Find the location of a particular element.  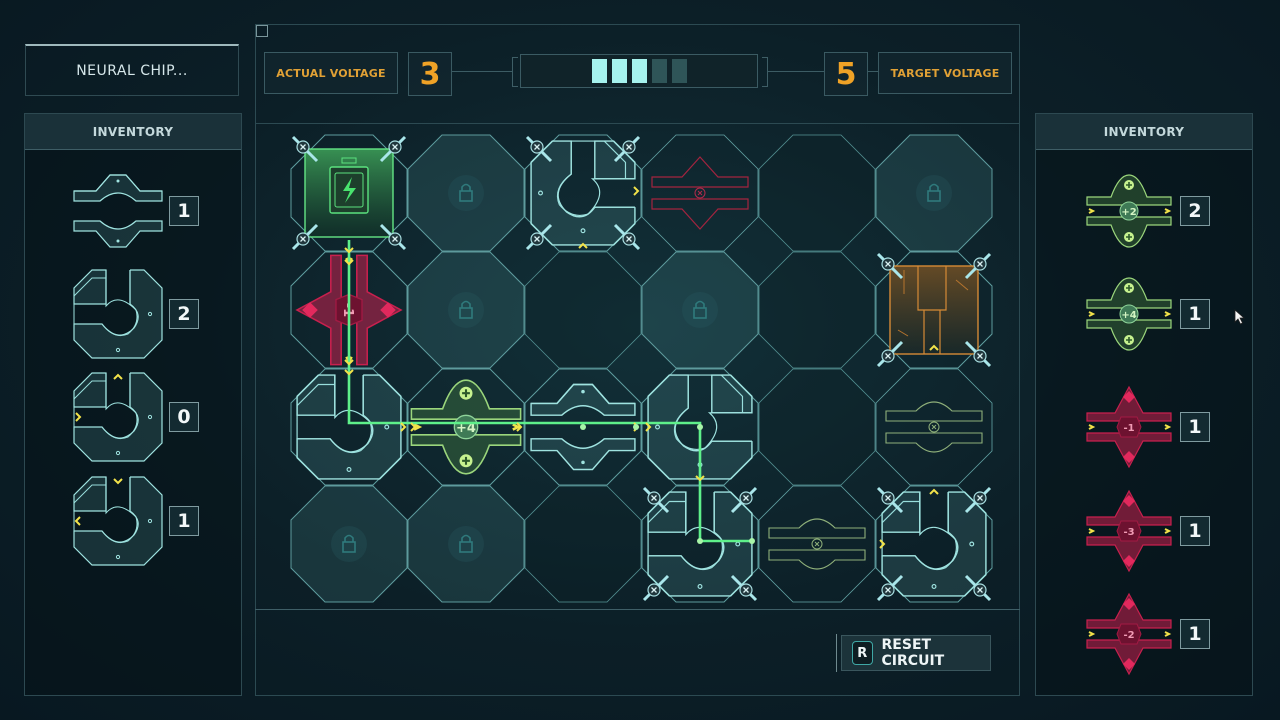

reset-circuit-label: RESET CIRCUIT is located at coordinates (913, 653).